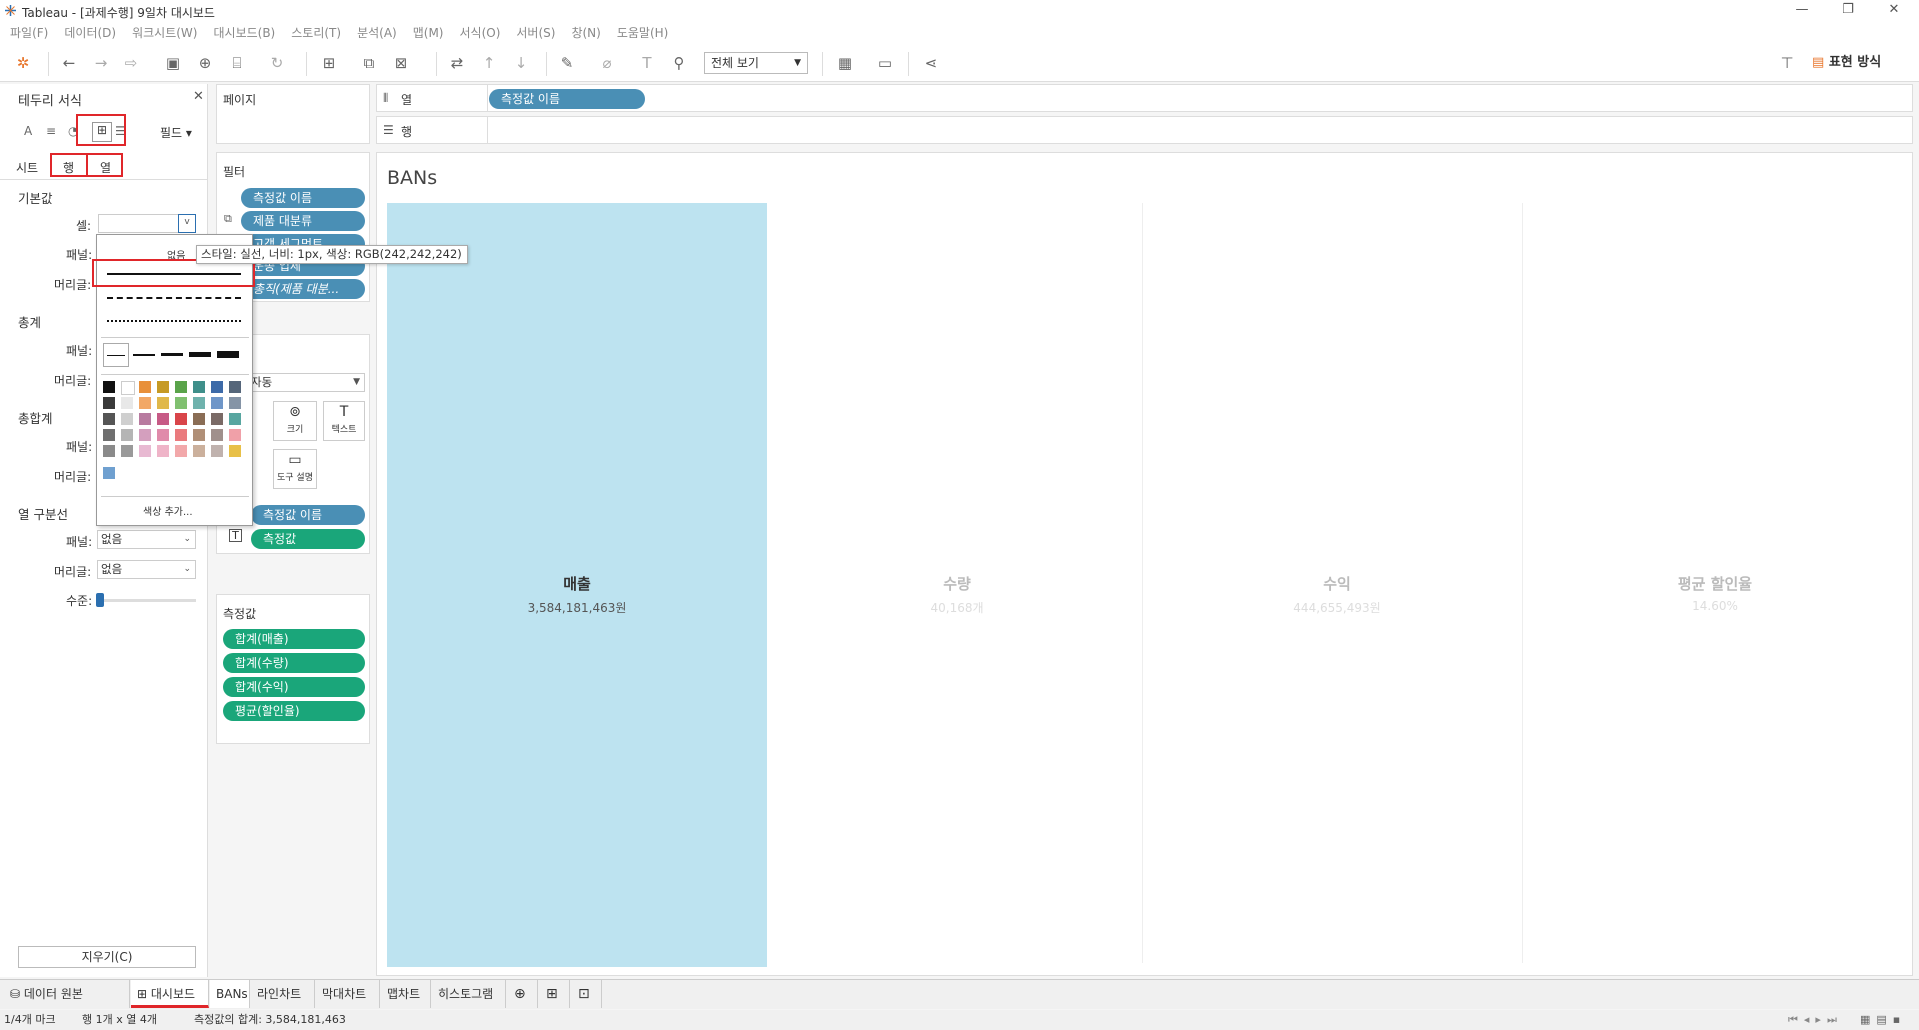  What do you see at coordinates (1894, 11) in the screenshot?
I see `close-window-icon: ✕` at bounding box center [1894, 11].